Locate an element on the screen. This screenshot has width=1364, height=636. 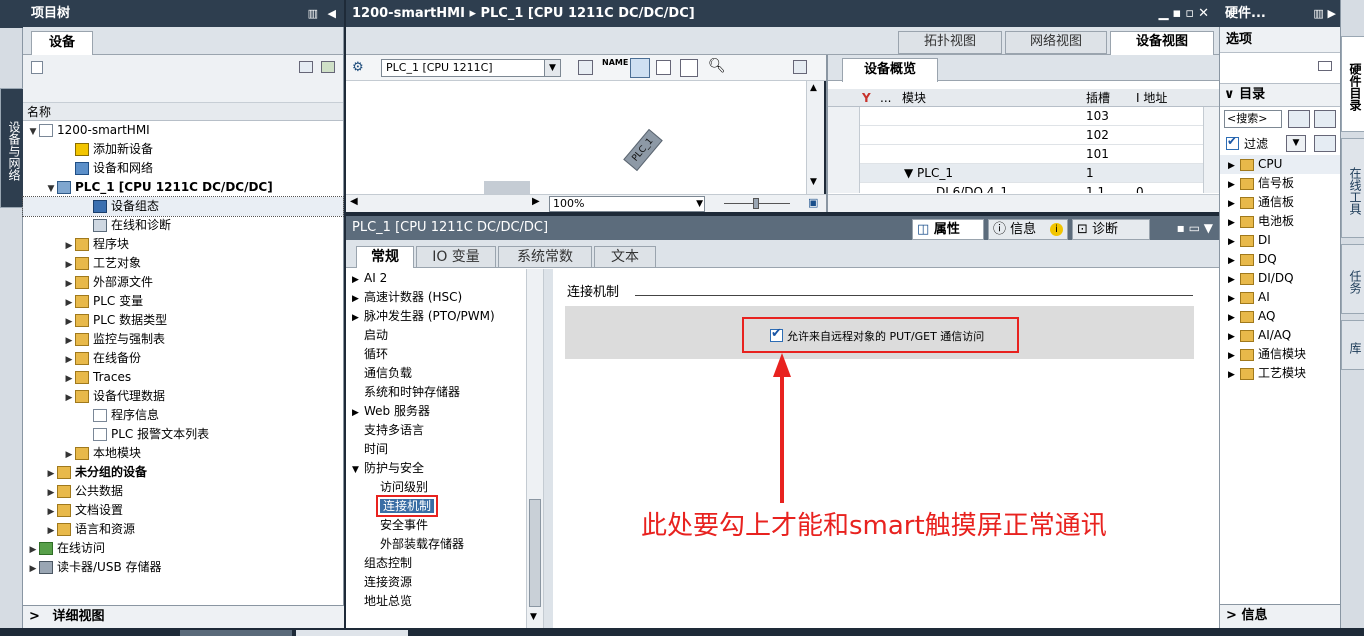
page-icon is located at coordinates (689, 68).